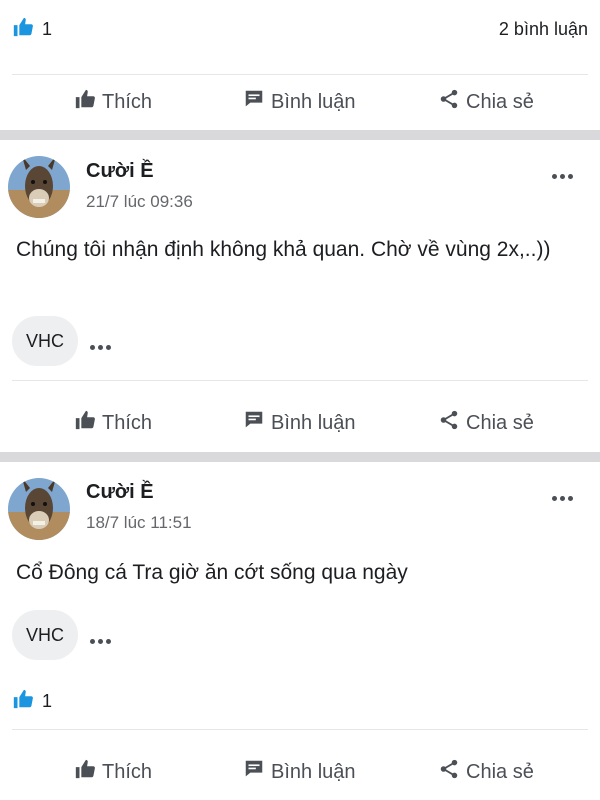 Image resolution: width=600 pixels, height=800 pixels. What do you see at coordinates (543, 29) in the screenshot?
I see `comment-count: 2 bình luận` at bounding box center [543, 29].